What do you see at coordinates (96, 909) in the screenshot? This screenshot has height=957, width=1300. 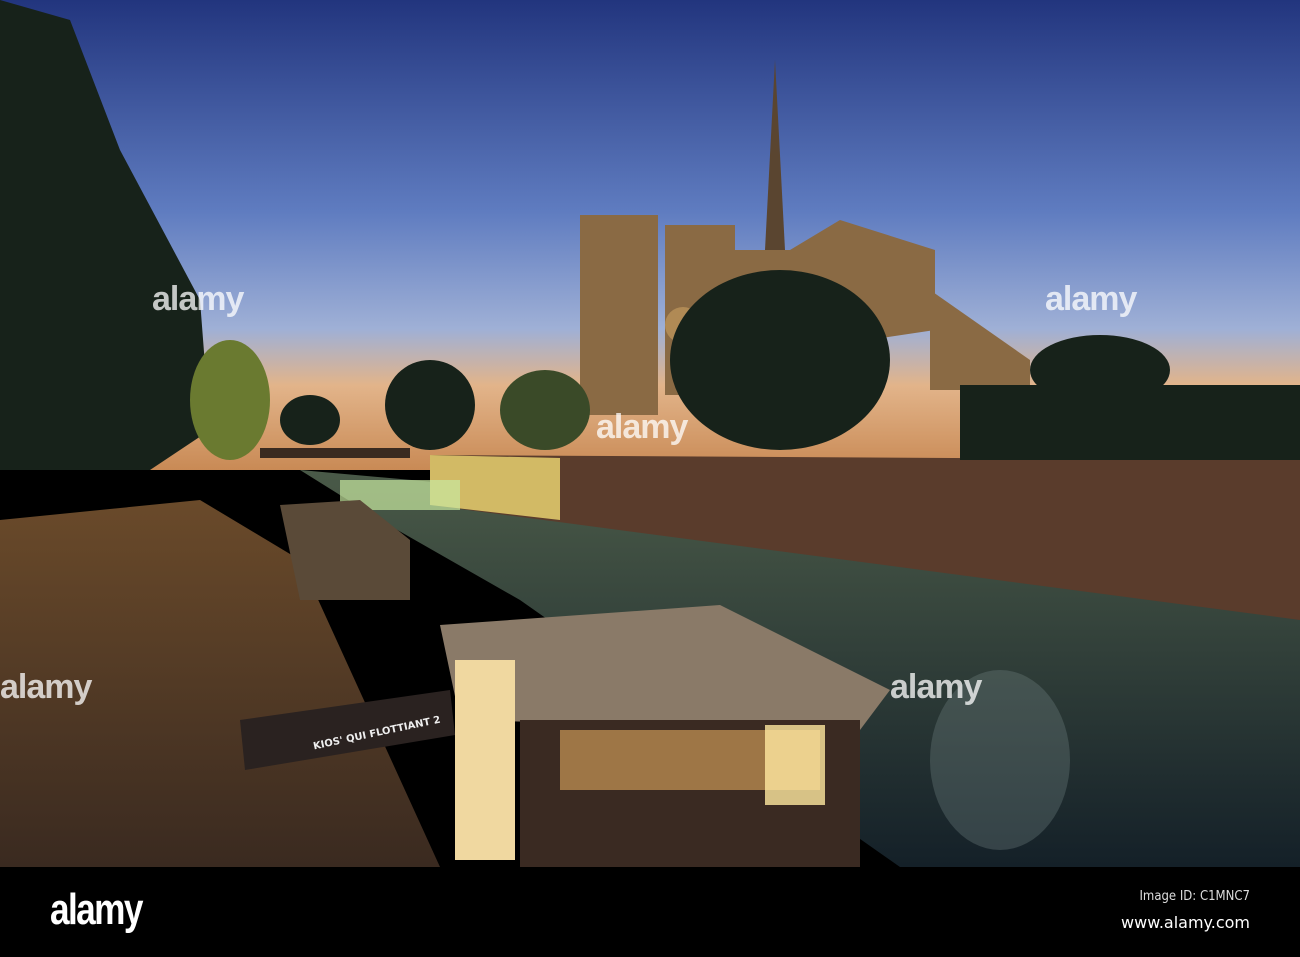 I see `alamy-logo: alamy` at bounding box center [96, 909].